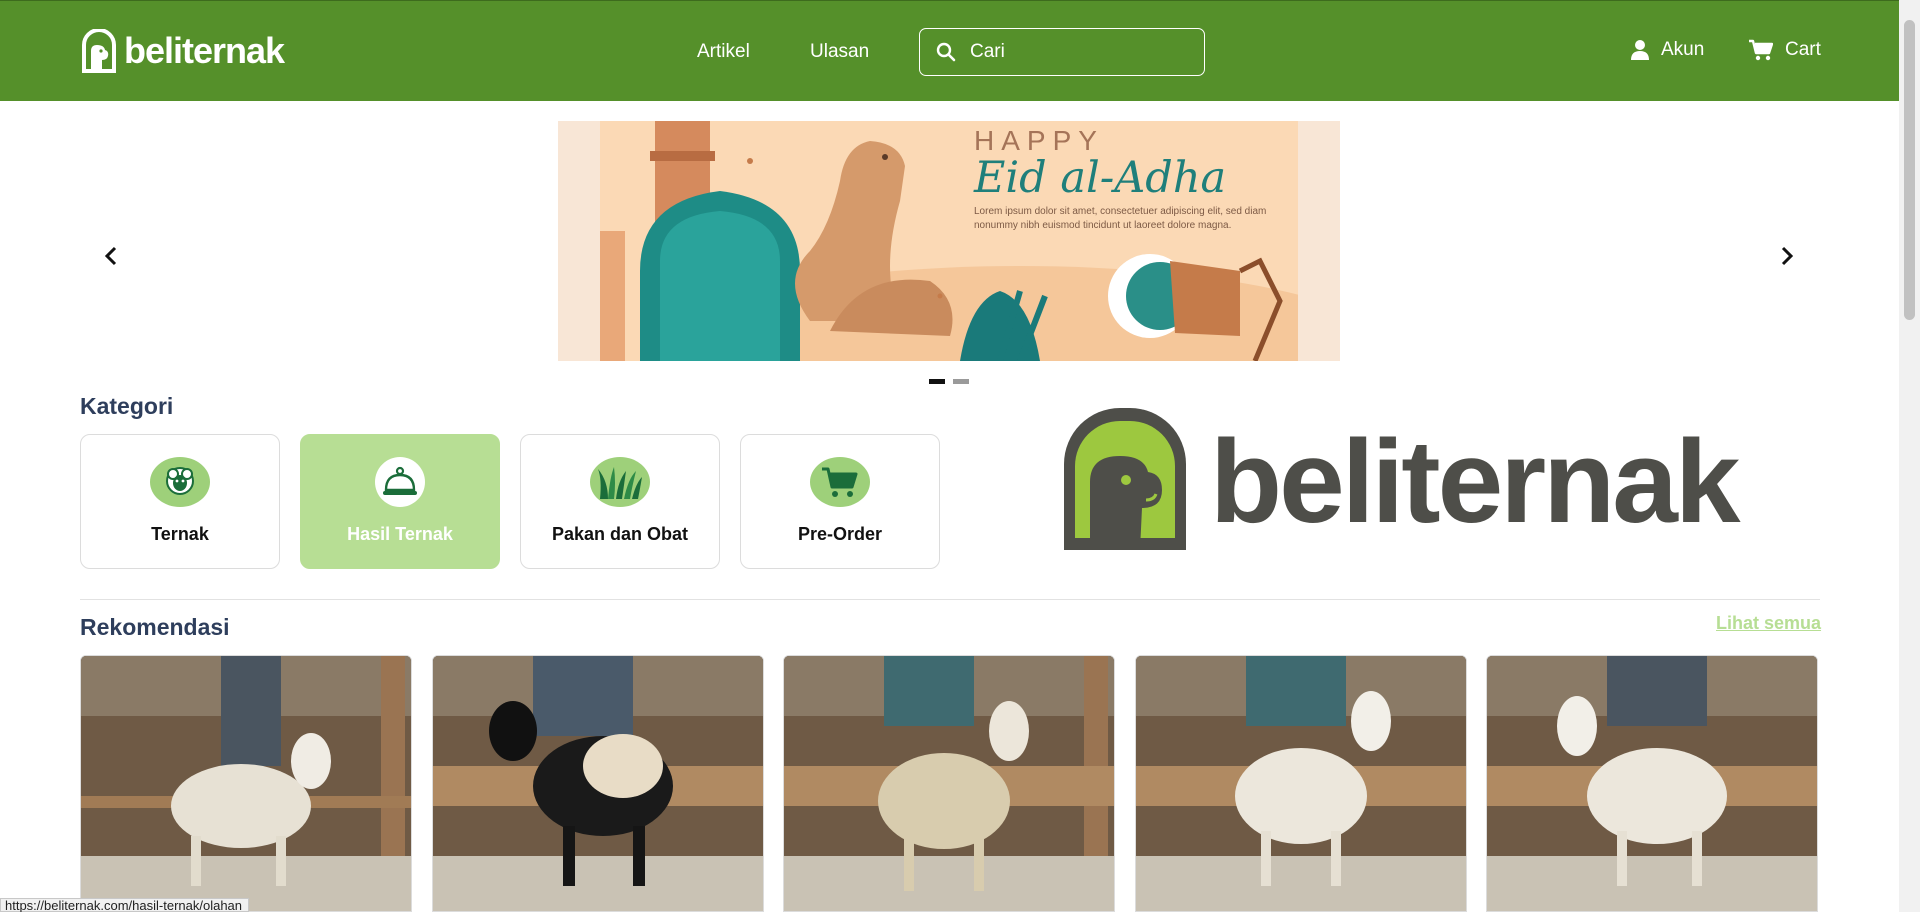 Image resolution: width=1920 pixels, height=912 pixels. I want to click on carousel-prev-button, so click(111, 256).